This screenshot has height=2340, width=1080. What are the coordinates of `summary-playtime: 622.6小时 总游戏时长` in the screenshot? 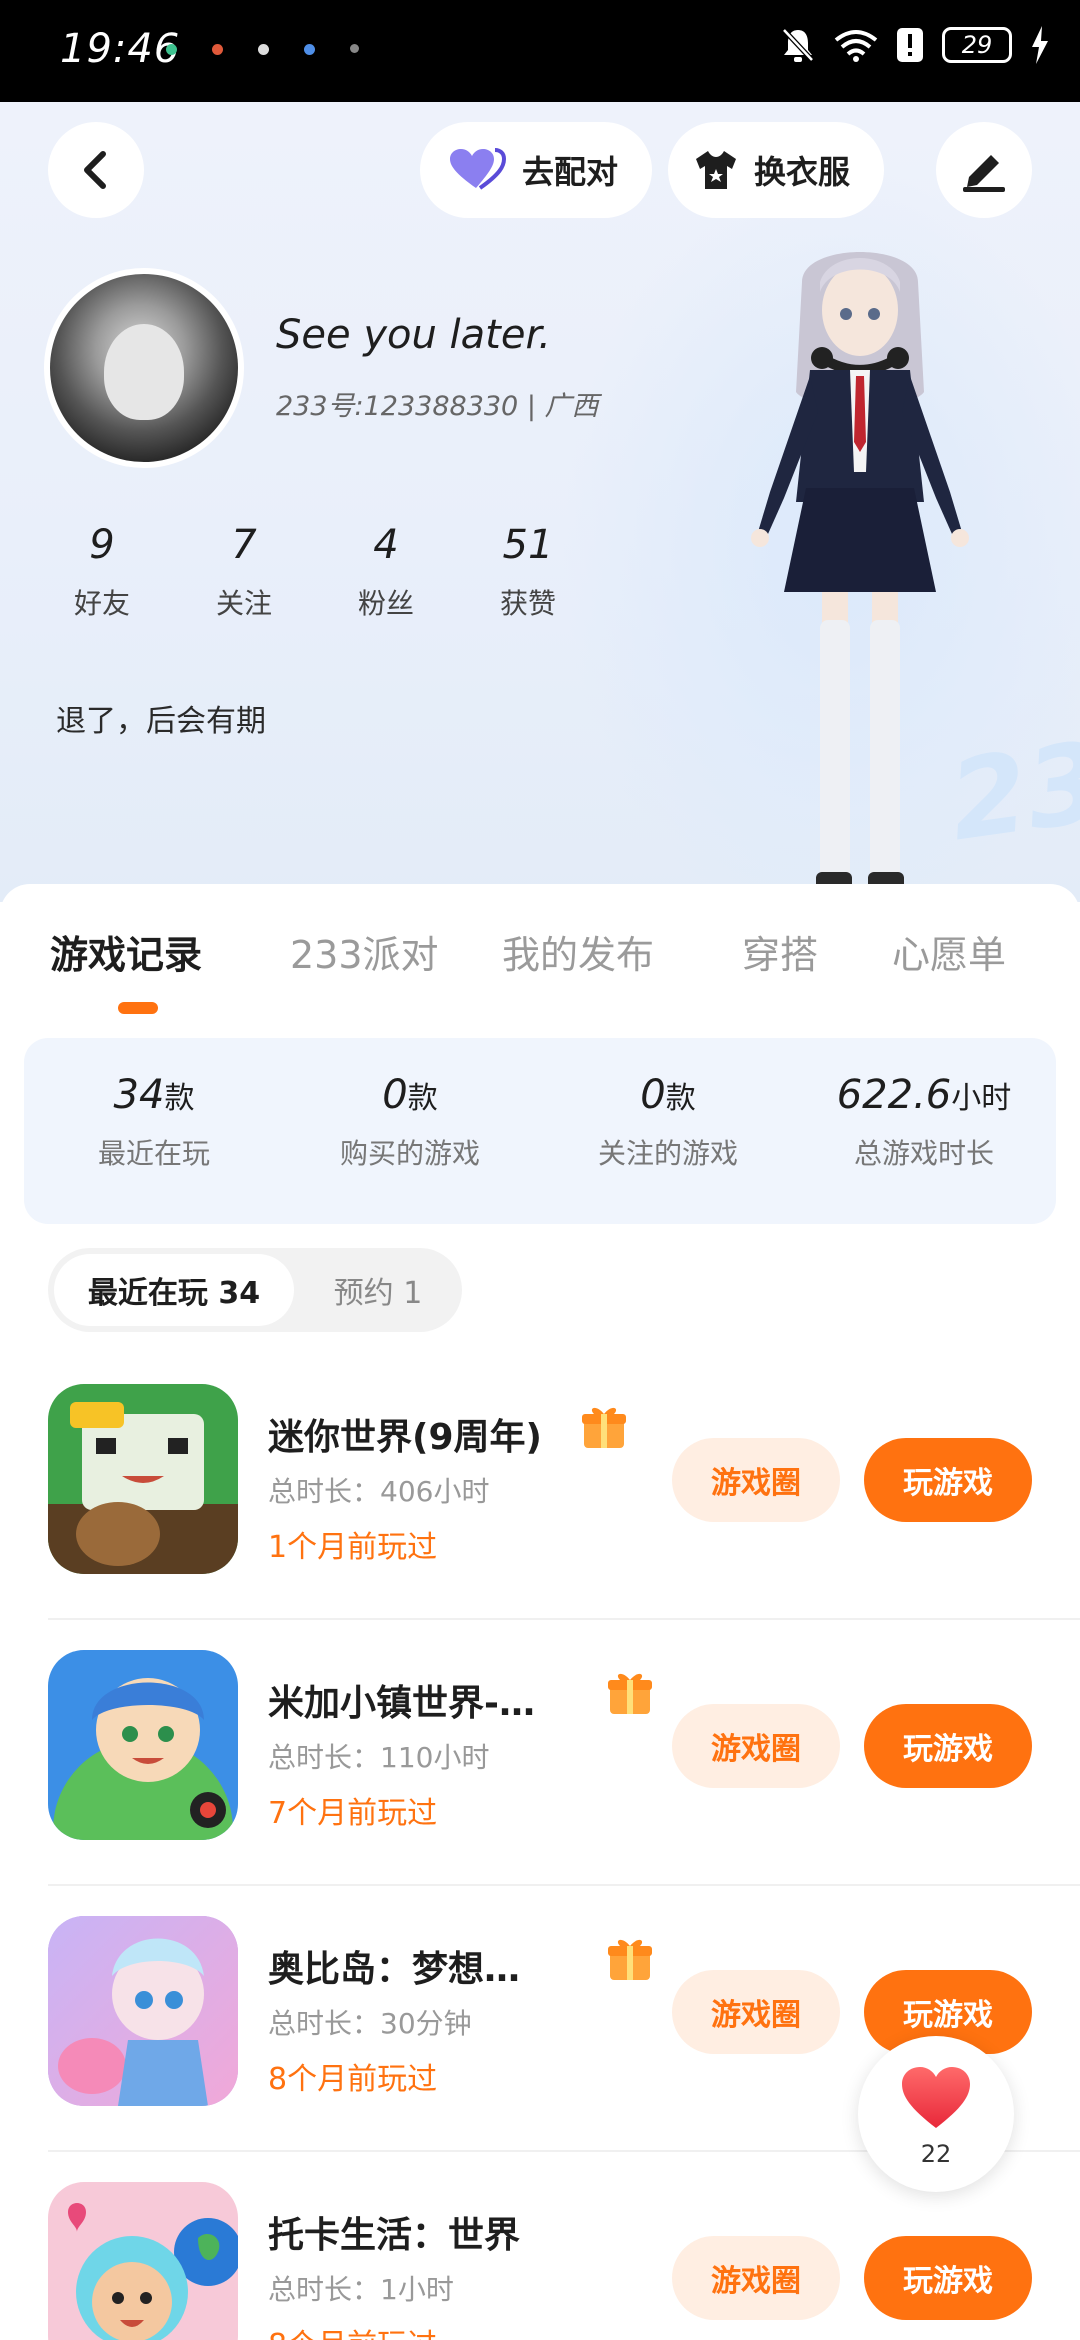 It's located at (924, 1122).